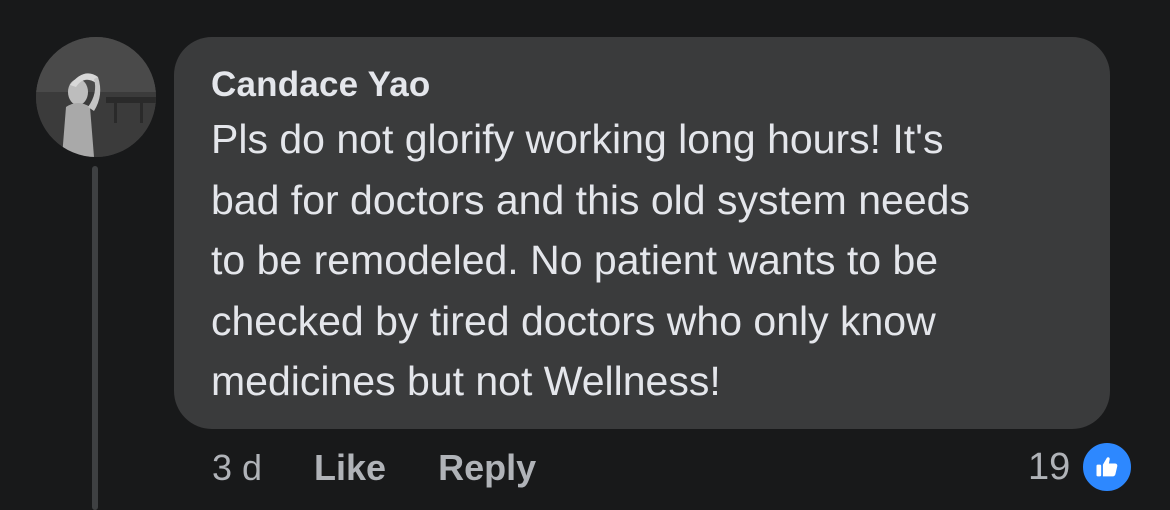 The height and width of the screenshot is (510, 1170). I want to click on comment-text-line: medicines but not Wellness!, so click(466, 381).